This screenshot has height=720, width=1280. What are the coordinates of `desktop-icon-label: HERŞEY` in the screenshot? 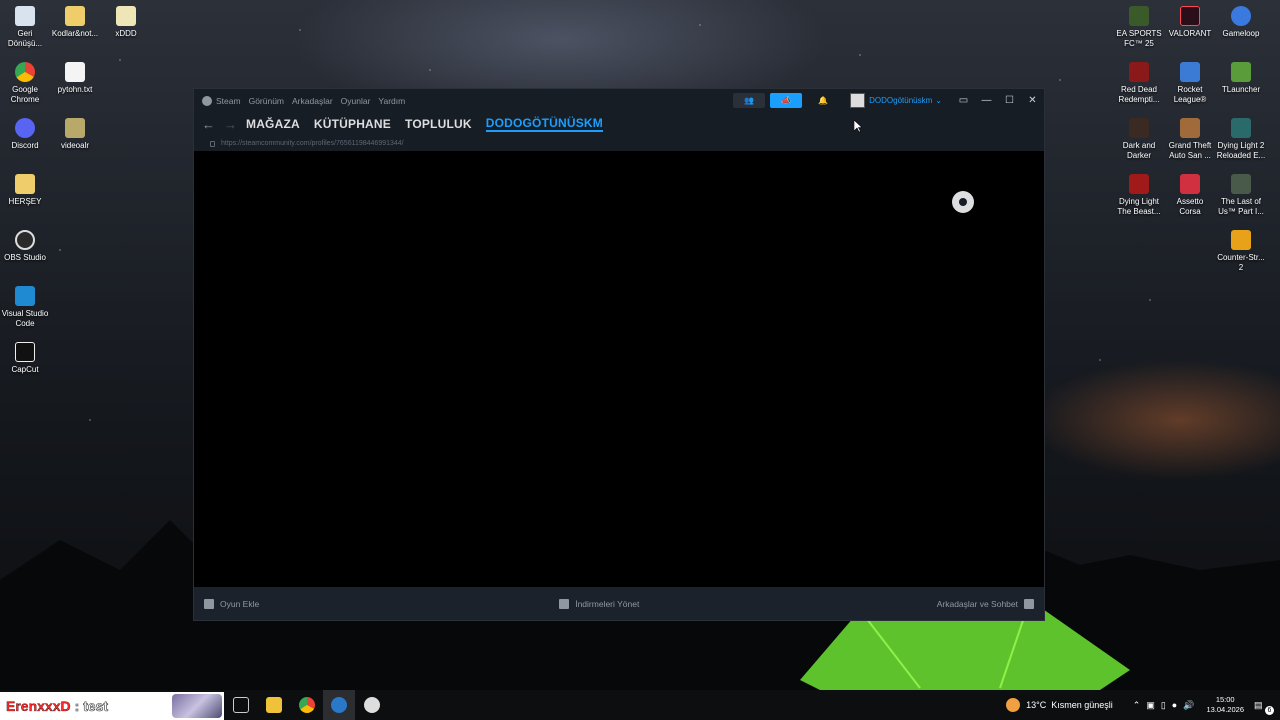 It's located at (25, 201).